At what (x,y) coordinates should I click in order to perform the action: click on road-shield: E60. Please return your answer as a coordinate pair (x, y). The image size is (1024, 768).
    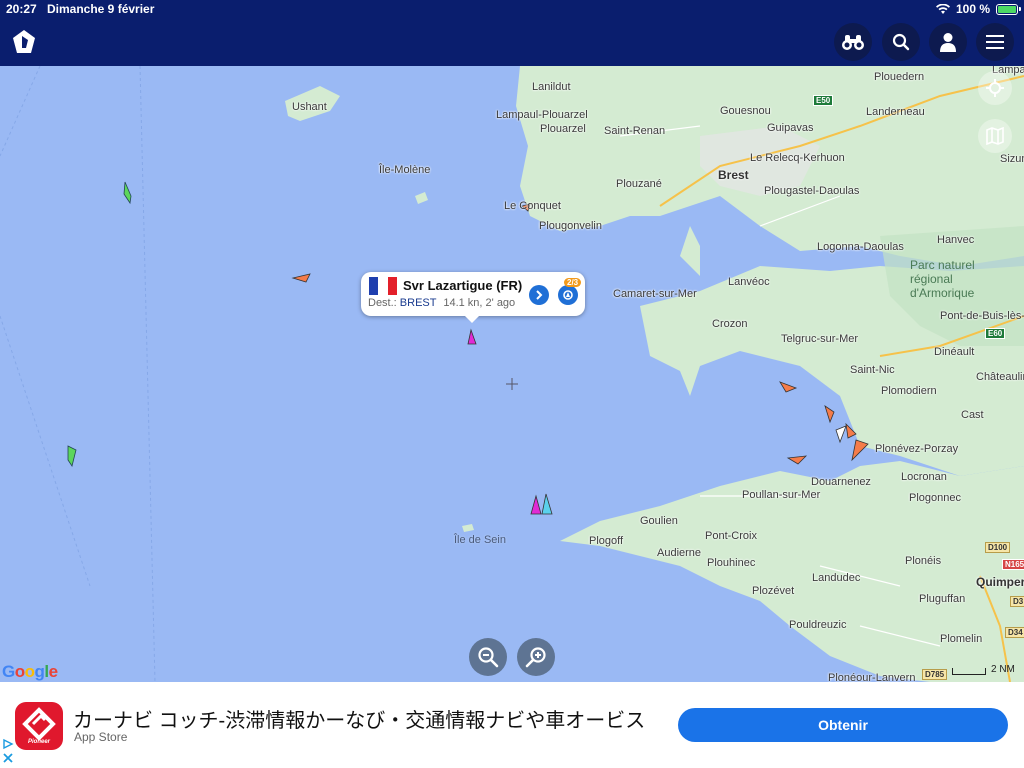
    Looking at the image, I should click on (995, 333).